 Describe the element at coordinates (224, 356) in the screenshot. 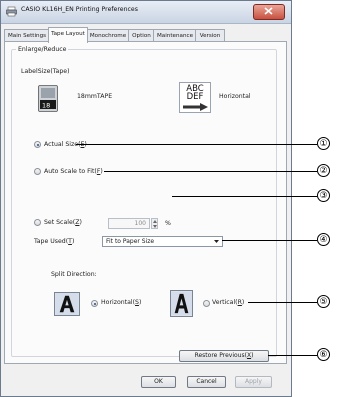

I see `restore-previous-button: Restore Previous(X)` at that location.